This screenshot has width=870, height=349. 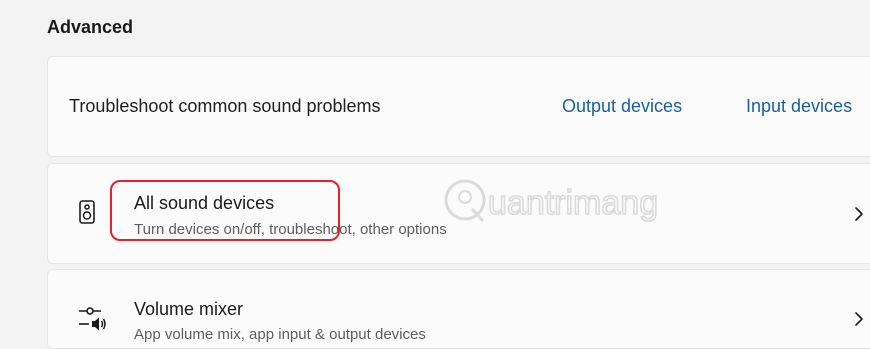 What do you see at coordinates (799, 106) in the screenshot?
I see `input-devices-link: Input devices` at bounding box center [799, 106].